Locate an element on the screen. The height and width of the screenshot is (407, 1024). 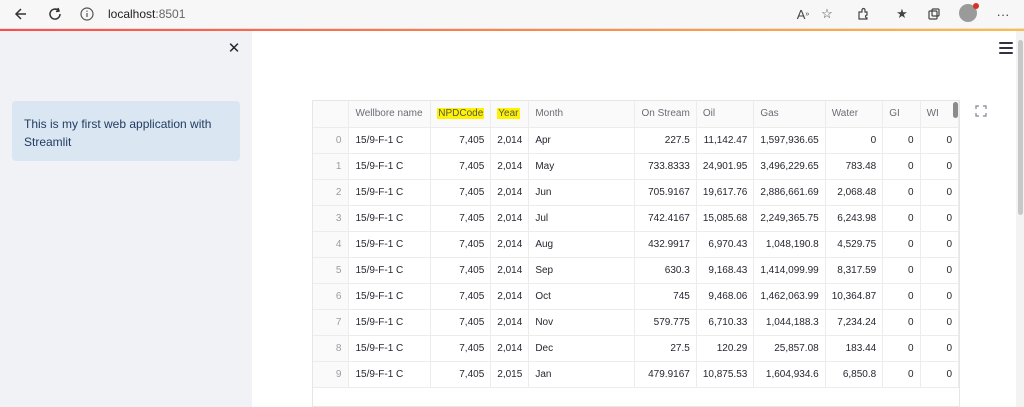
collections-icon is located at coordinates (934, 14).